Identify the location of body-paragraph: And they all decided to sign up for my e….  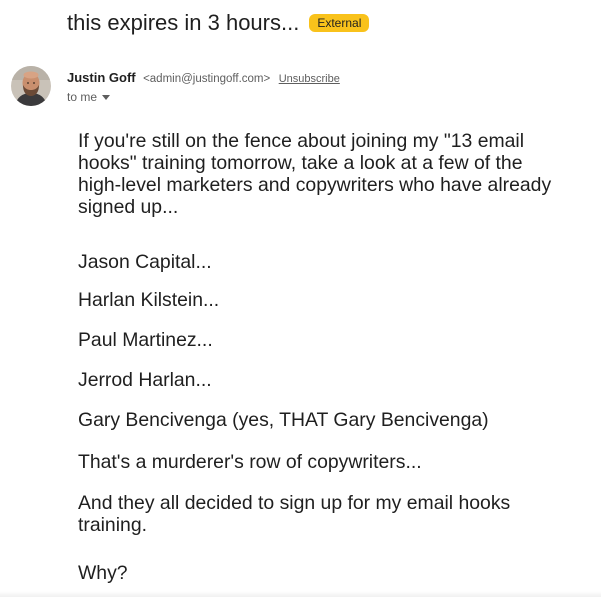
(294, 514).